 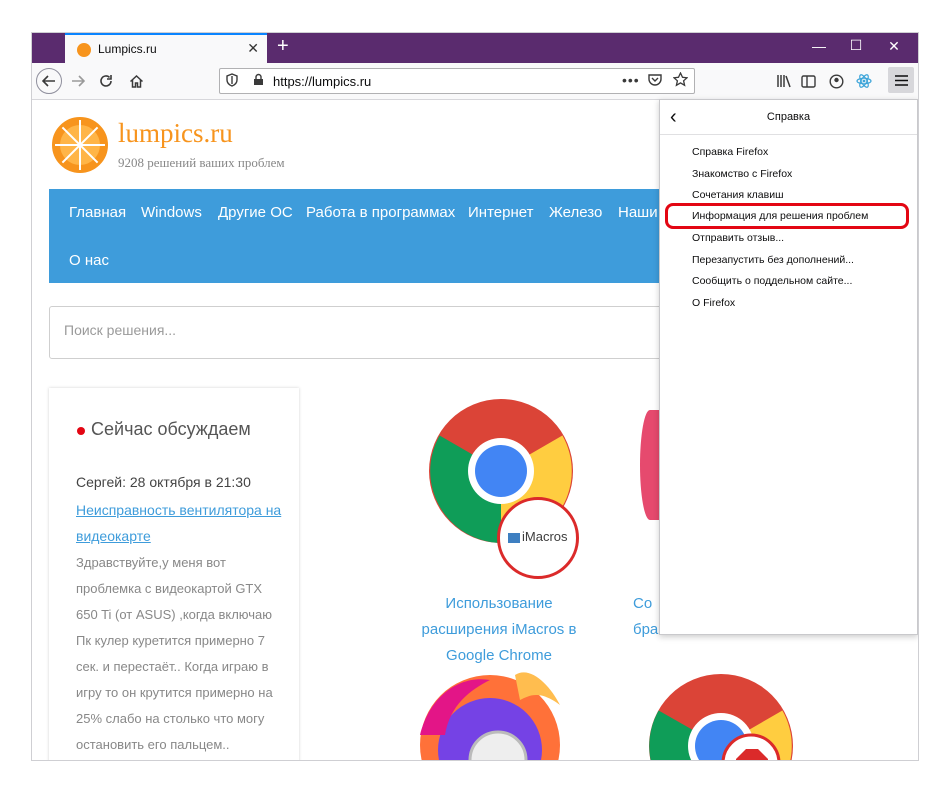 I want to click on comment-author: Сергей: 28 октября в 21:30, so click(x=163, y=482).